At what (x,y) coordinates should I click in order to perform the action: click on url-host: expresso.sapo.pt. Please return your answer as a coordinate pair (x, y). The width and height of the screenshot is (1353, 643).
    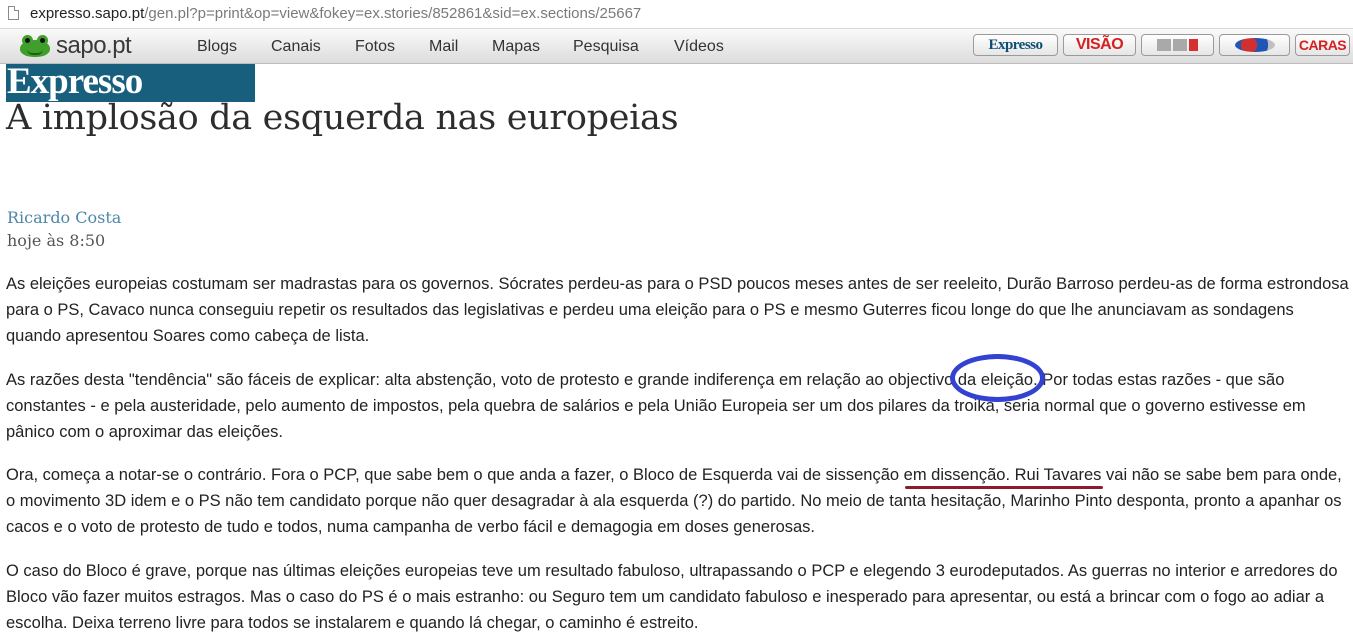
    Looking at the image, I should click on (87, 13).